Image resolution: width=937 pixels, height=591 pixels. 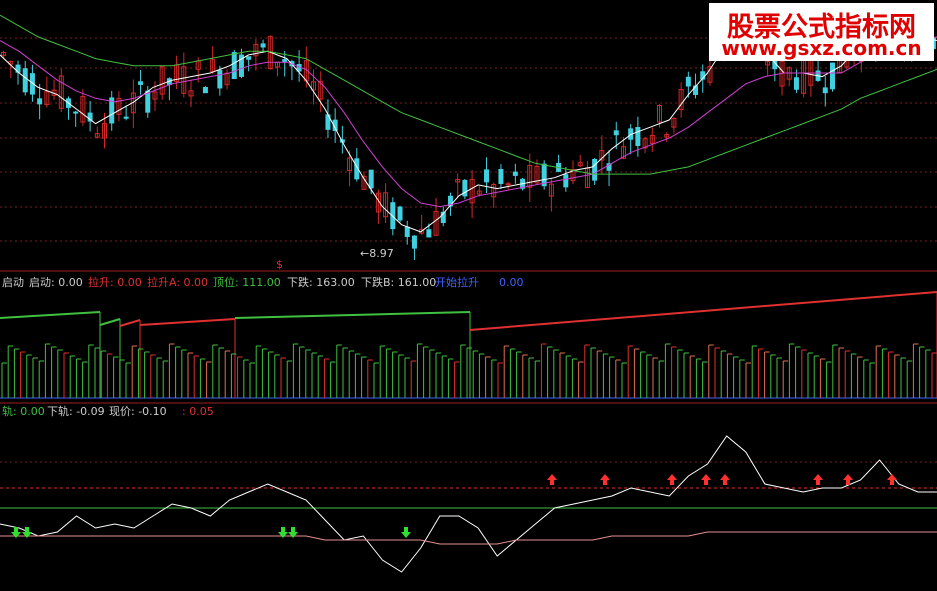 What do you see at coordinates (398, 282) in the screenshot?
I see `signal-legend-6: 下跌B: 161.00` at bounding box center [398, 282].